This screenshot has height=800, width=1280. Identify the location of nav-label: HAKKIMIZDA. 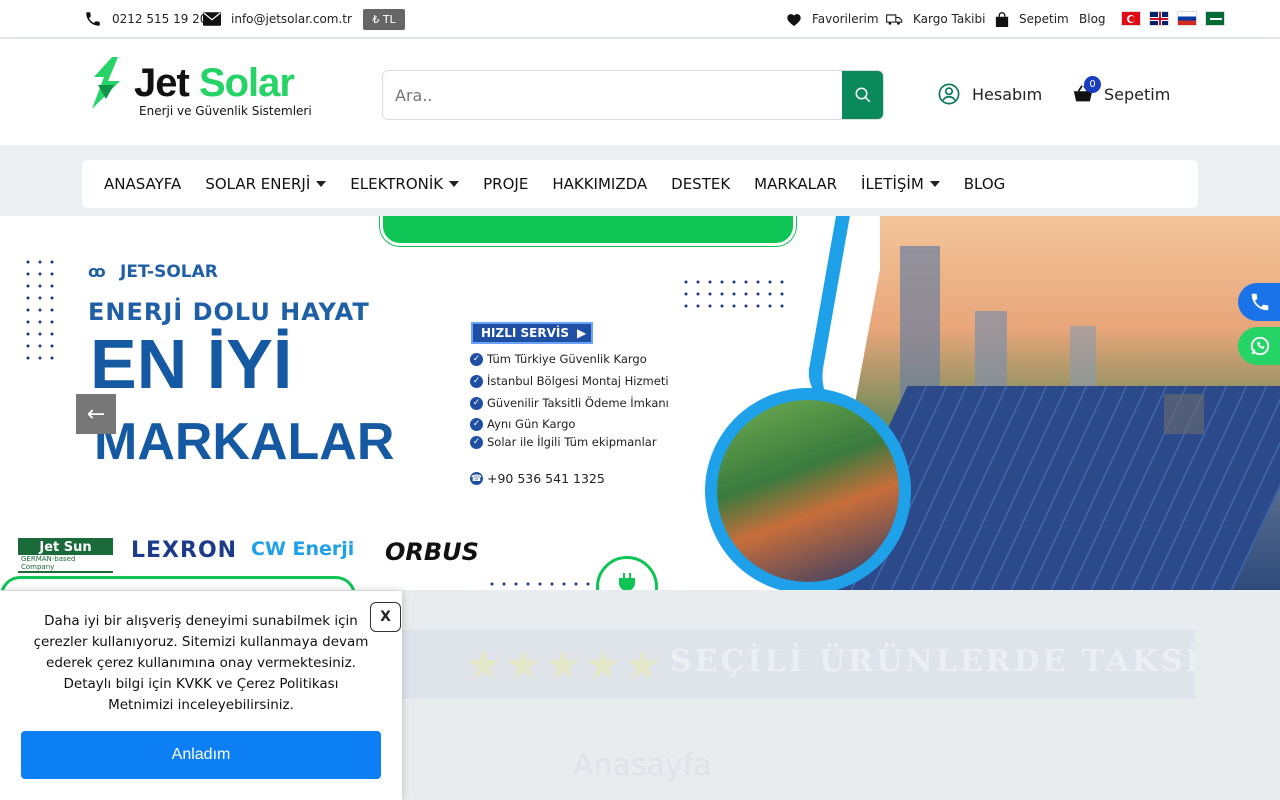
(600, 184).